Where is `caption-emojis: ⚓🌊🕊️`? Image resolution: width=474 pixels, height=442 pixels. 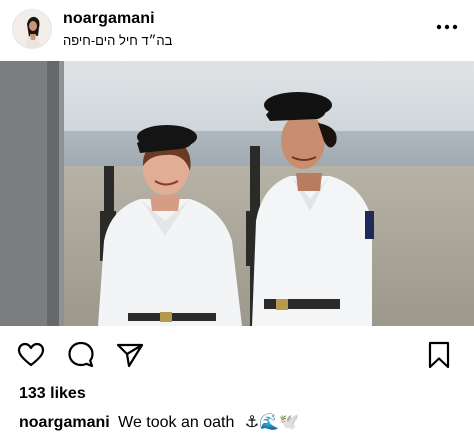
caption-emojis: ⚓🌊🕊️ is located at coordinates (272, 421).